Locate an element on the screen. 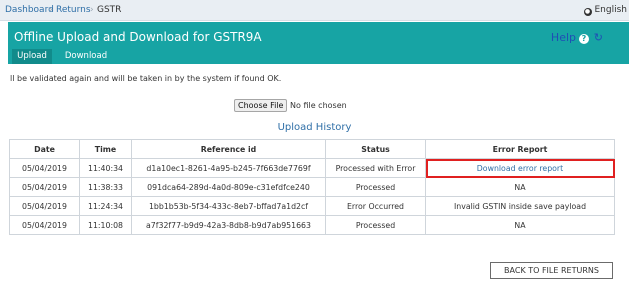 The height and width of the screenshot is (289, 629). column-header-error-report: Error Report is located at coordinates (520, 149).